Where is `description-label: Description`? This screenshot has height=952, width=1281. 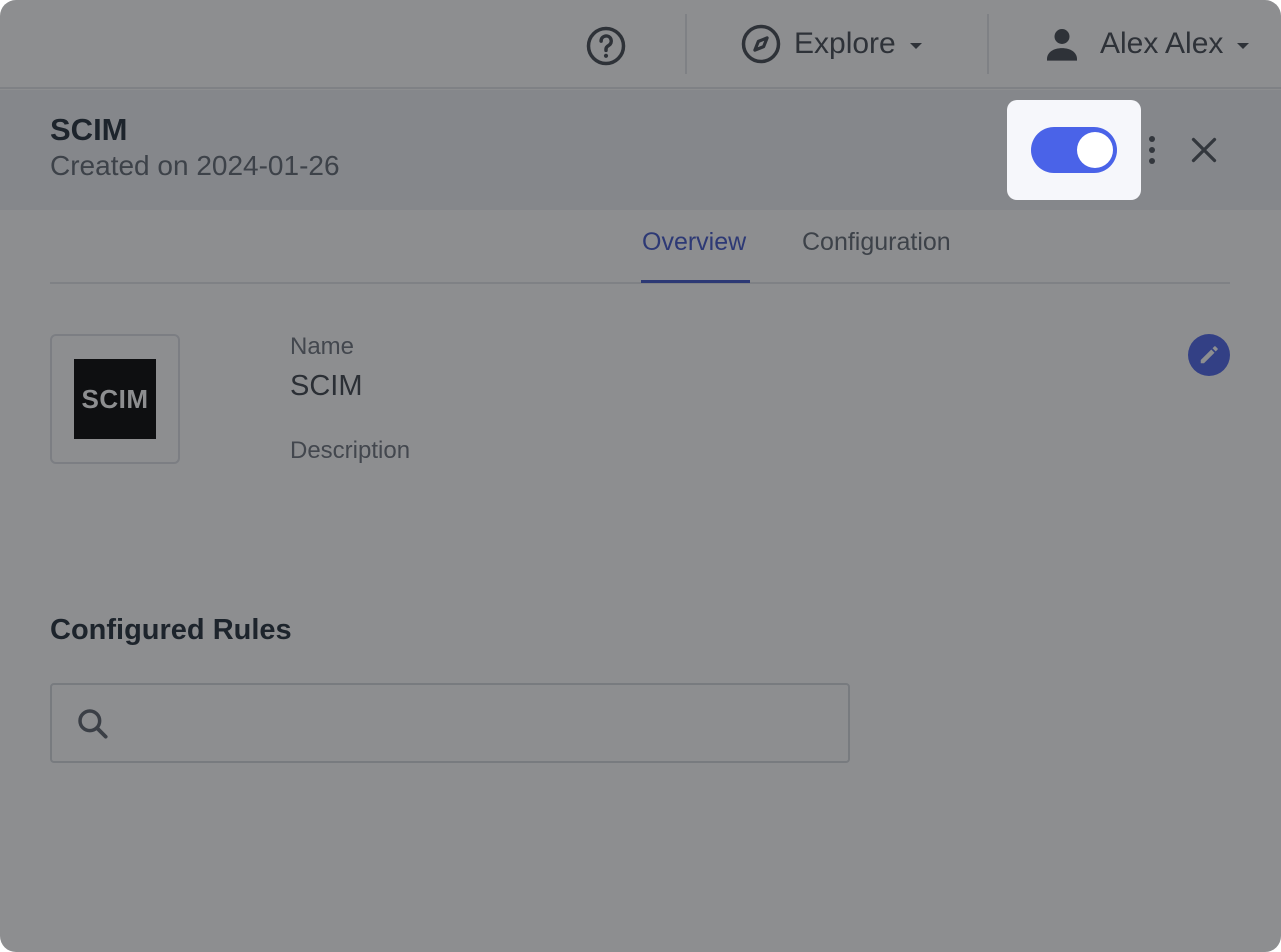
description-label: Description is located at coordinates (350, 450).